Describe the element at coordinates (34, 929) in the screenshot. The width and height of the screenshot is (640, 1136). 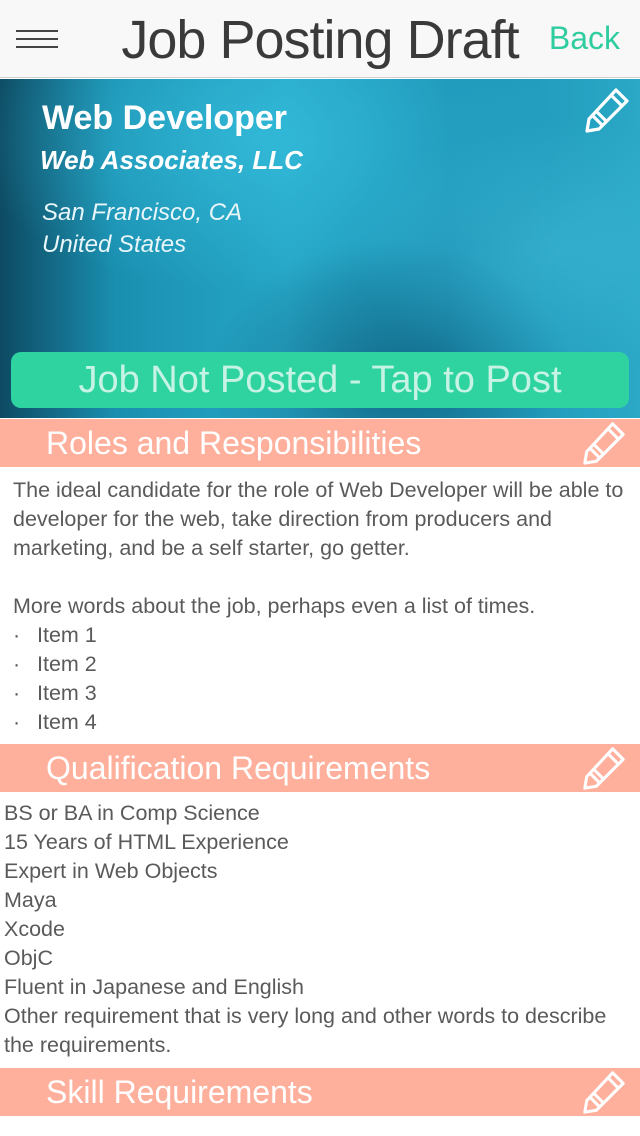
I see `qualification-item: Xcode` at that location.